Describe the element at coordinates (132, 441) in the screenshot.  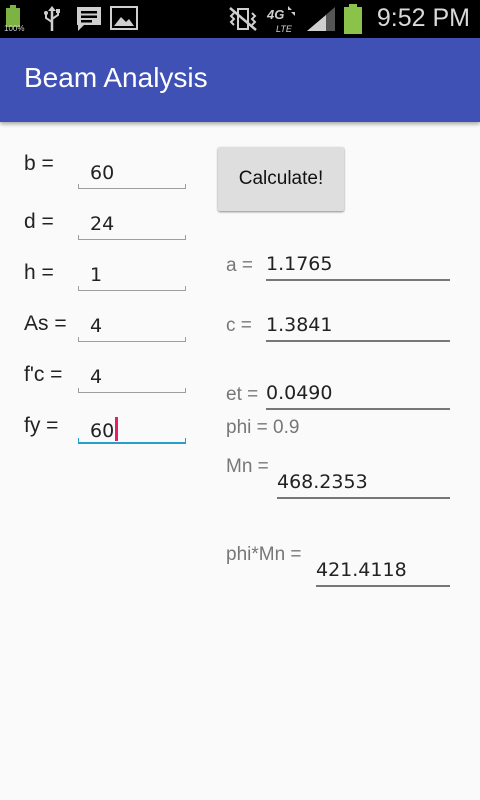
I see `input-underline-focused` at that location.